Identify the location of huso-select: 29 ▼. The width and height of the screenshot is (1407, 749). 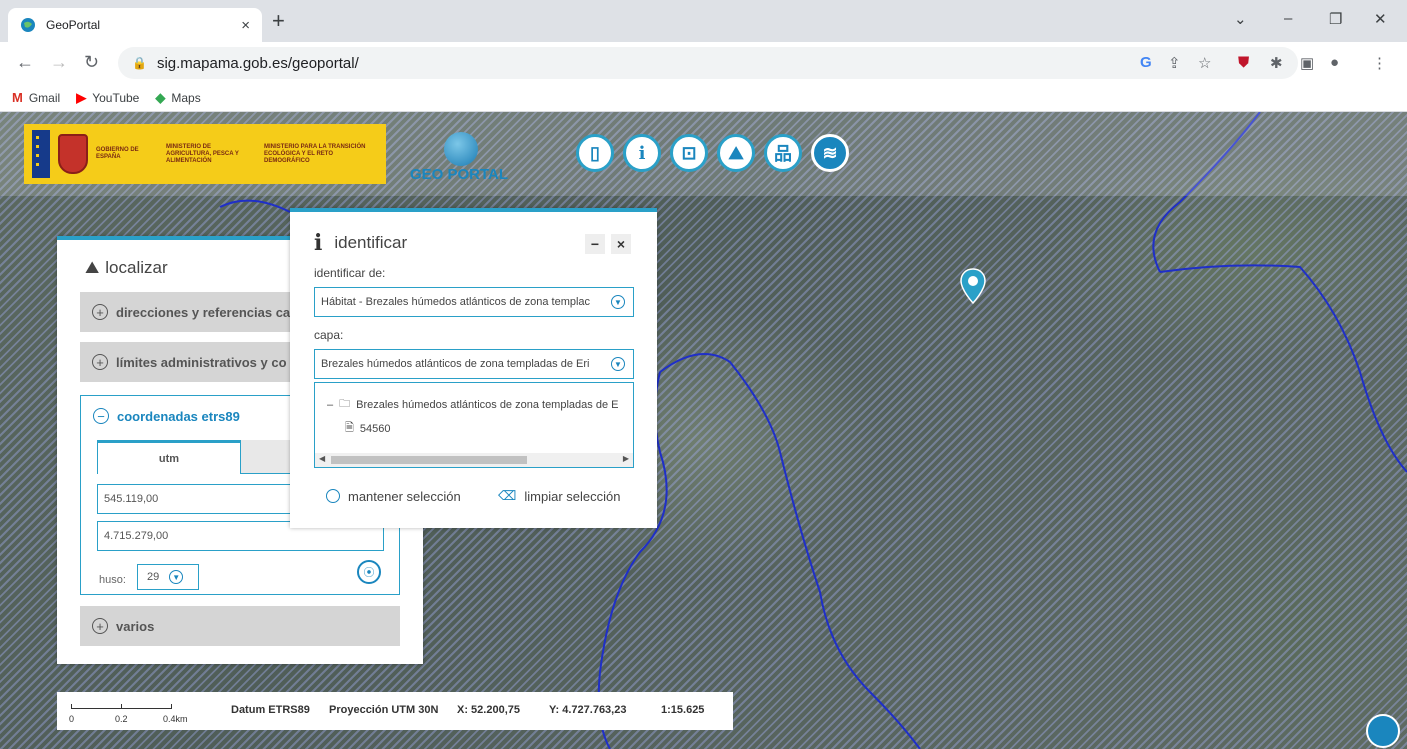
(168, 577).